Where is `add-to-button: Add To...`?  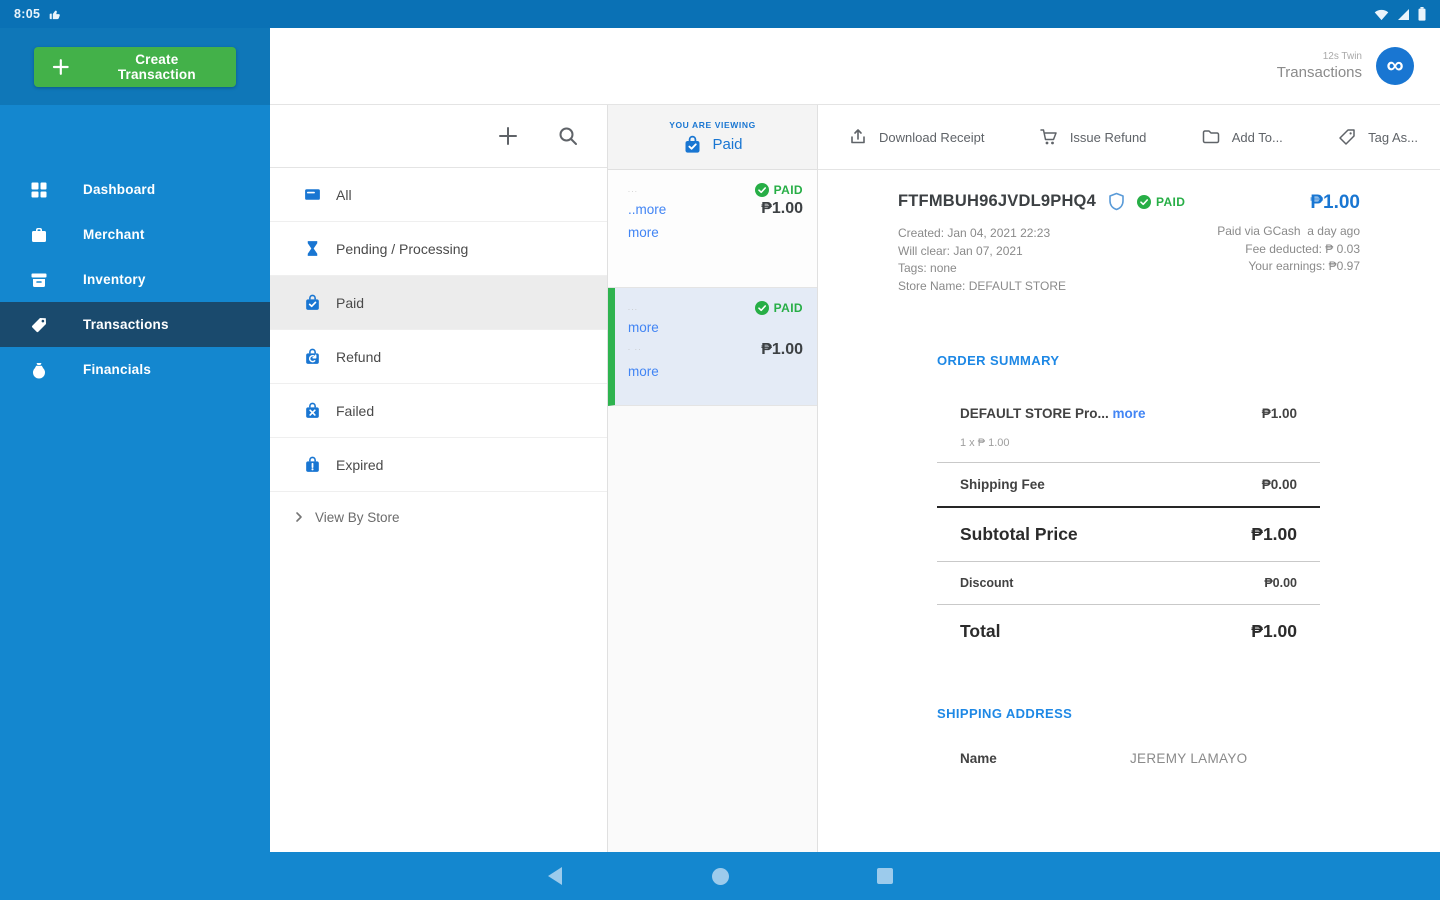
add-to-button: Add To... is located at coordinates (1242, 137).